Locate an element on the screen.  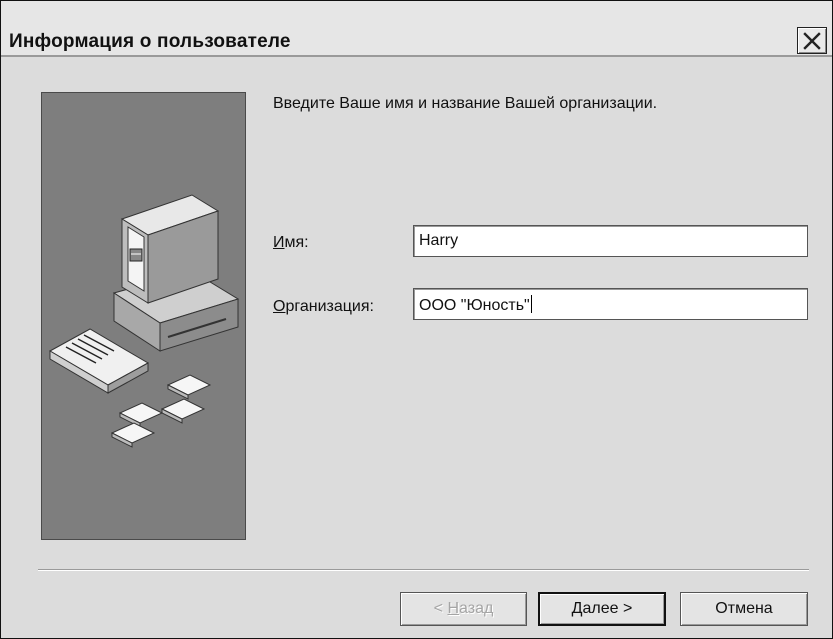
organization-label-text: рганизация: is located at coordinates (329, 306).